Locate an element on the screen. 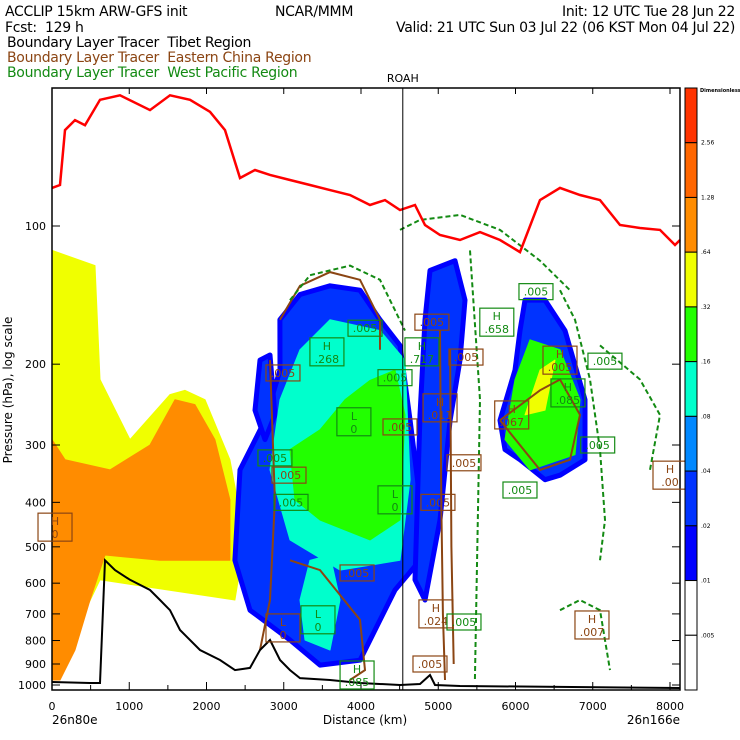 Image resolution: width=740 pixels, height=740 pixels. y-axis-title: Pressure (hPa), log scale is located at coordinates (8, 390).